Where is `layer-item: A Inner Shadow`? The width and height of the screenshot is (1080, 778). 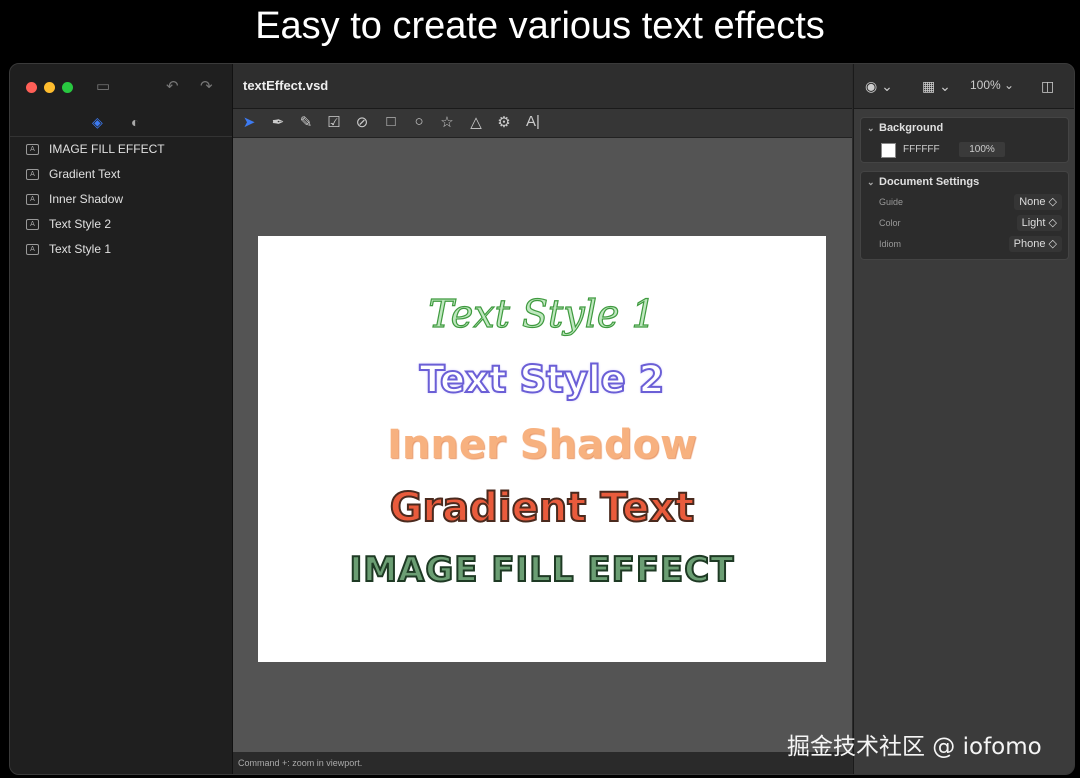
layer-item: A Inner Shadow is located at coordinates (121, 199).